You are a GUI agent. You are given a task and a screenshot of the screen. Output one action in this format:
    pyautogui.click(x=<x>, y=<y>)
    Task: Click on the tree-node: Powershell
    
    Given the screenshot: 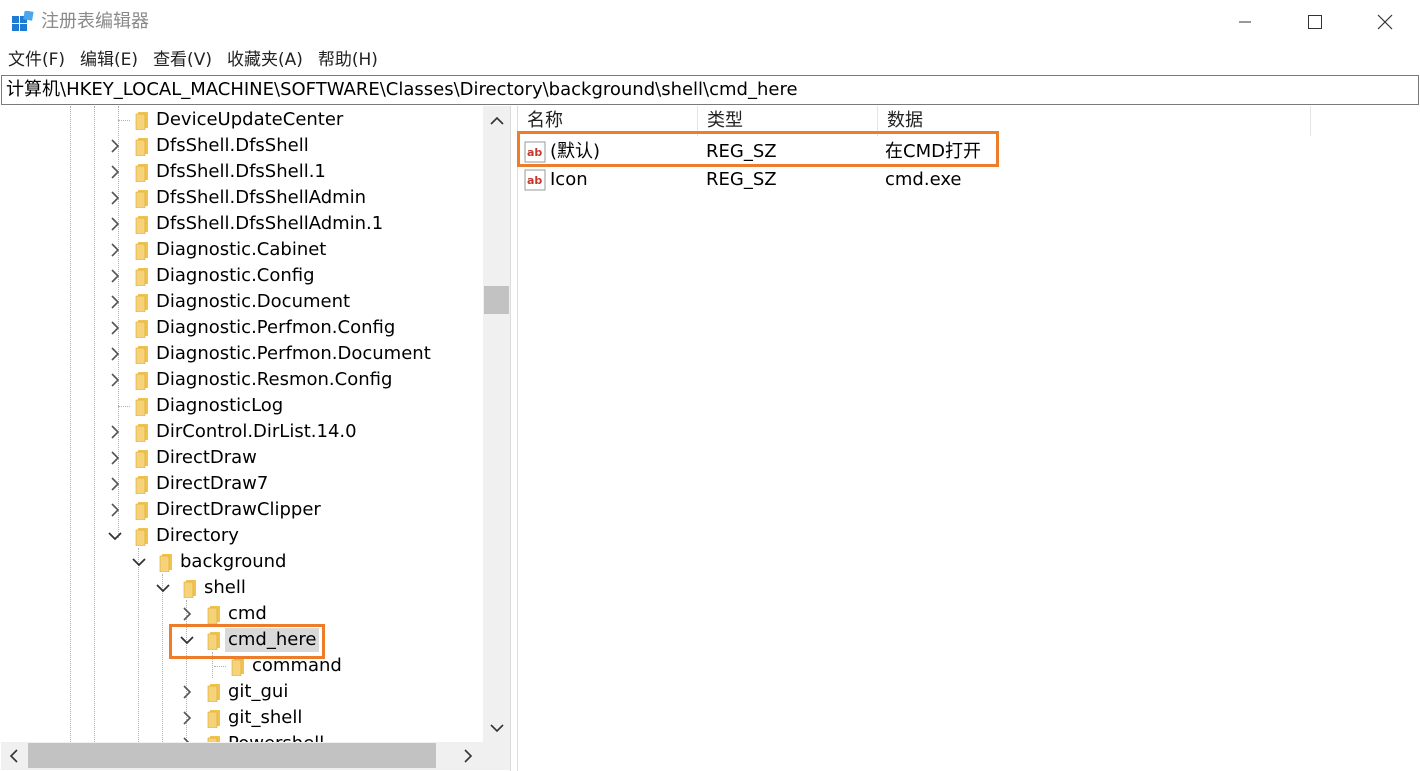 What is the action you would take?
    pyautogui.click(x=242, y=736)
    